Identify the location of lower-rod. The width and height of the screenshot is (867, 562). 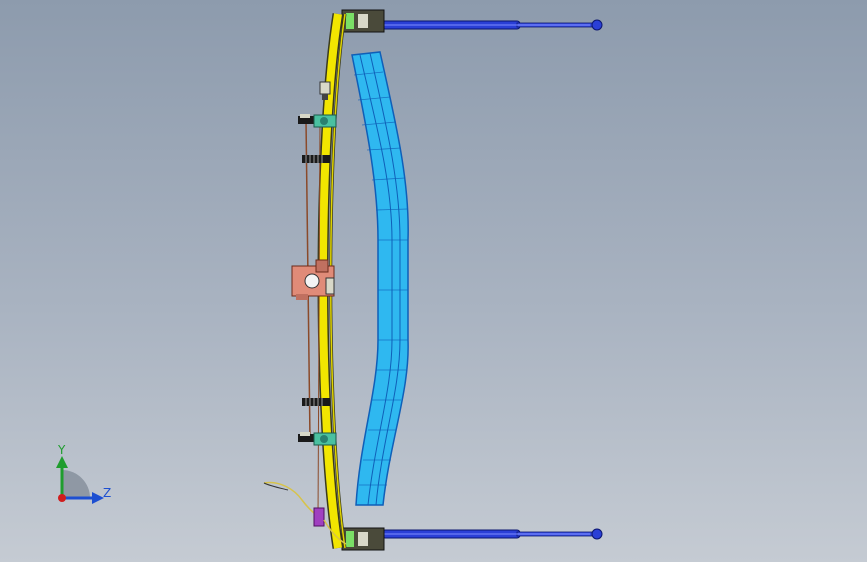
(492, 534).